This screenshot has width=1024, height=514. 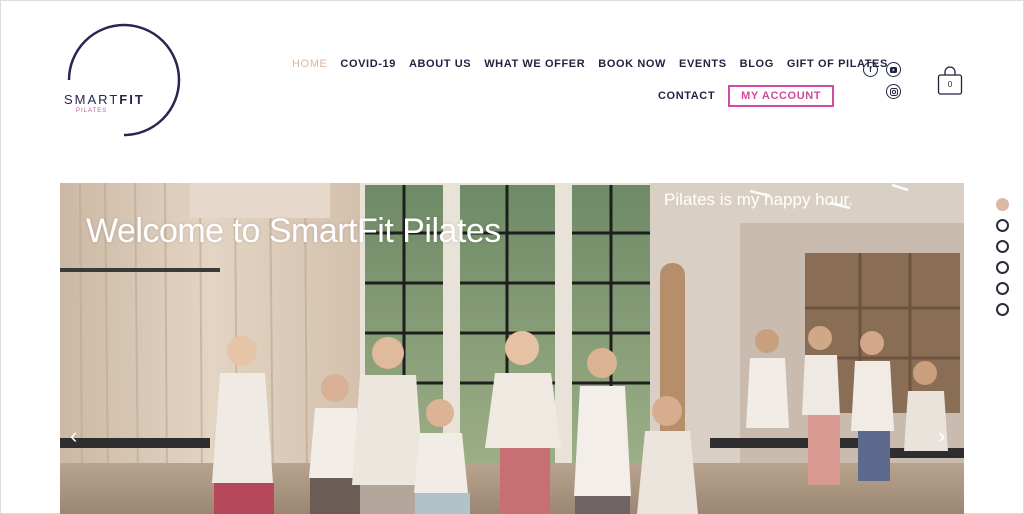 What do you see at coordinates (368, 64) in the screenshot?
I see `nav-covid-19: COVID-19` at bounding box center [368, 64].